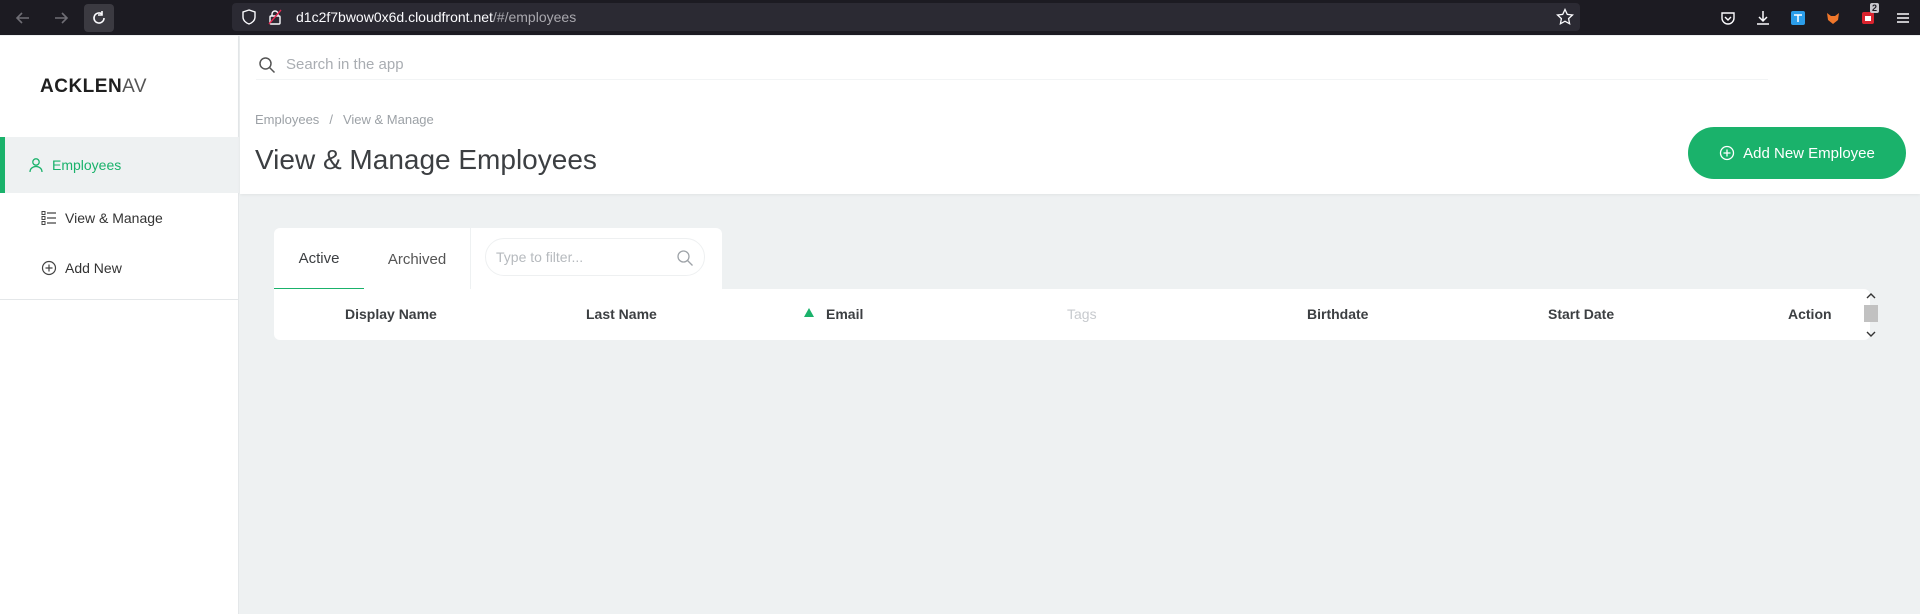  I want to click on extension-translate-button, so click(1797, 17).